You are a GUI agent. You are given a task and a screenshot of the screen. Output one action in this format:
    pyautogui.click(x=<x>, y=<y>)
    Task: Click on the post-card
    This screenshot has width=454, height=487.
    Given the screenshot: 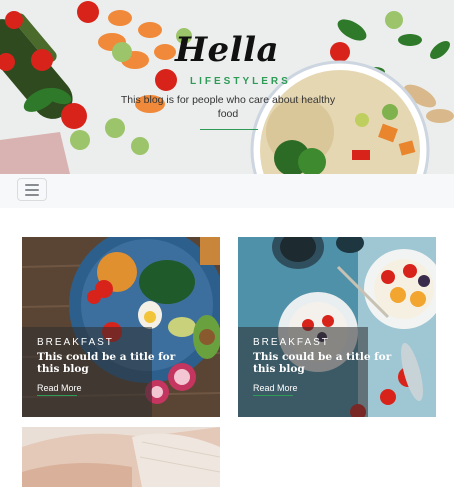 What is the action you would take?
    pyautogui.click(x=121, y=457)
    